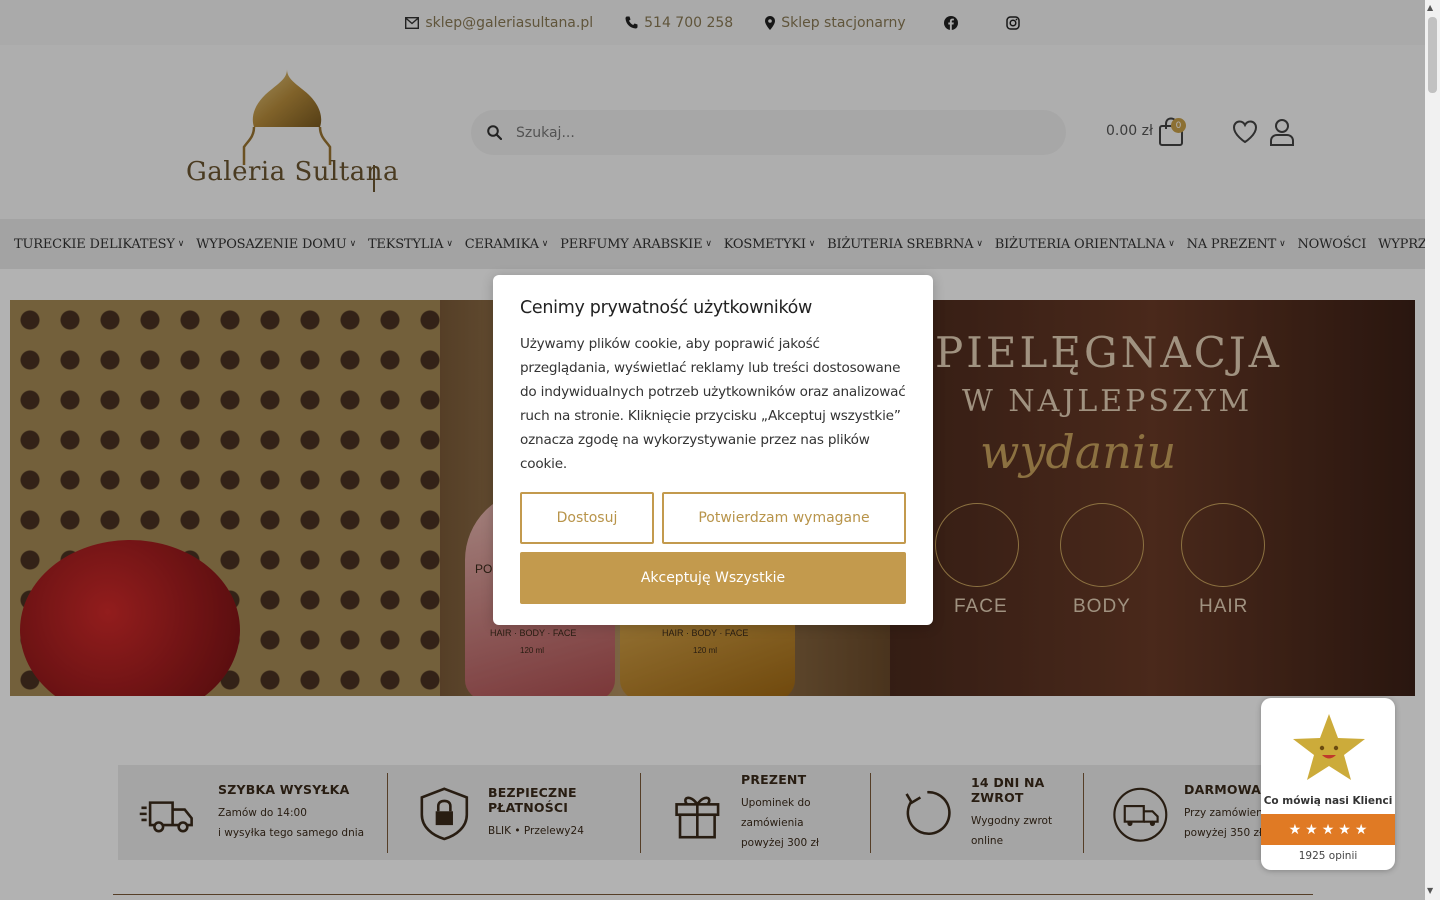 The height and width of the screenshot is (900, 1440). I want to click on reviews-widget: Co mówią nasi Klienci ★ ★ ★ ★ ★ 1925 opinii, so click(1328, 784).